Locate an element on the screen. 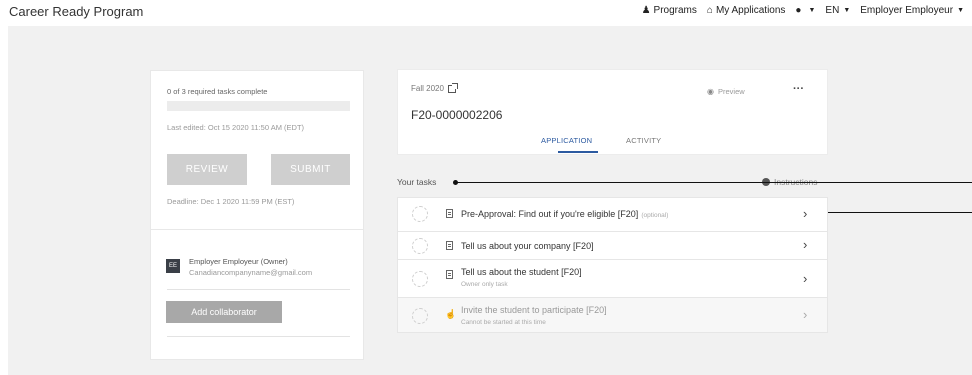 The width and height of the screenshot is (972, 375). user-menu: Employer Employeur ▼ is located at coordinates (912, 10).